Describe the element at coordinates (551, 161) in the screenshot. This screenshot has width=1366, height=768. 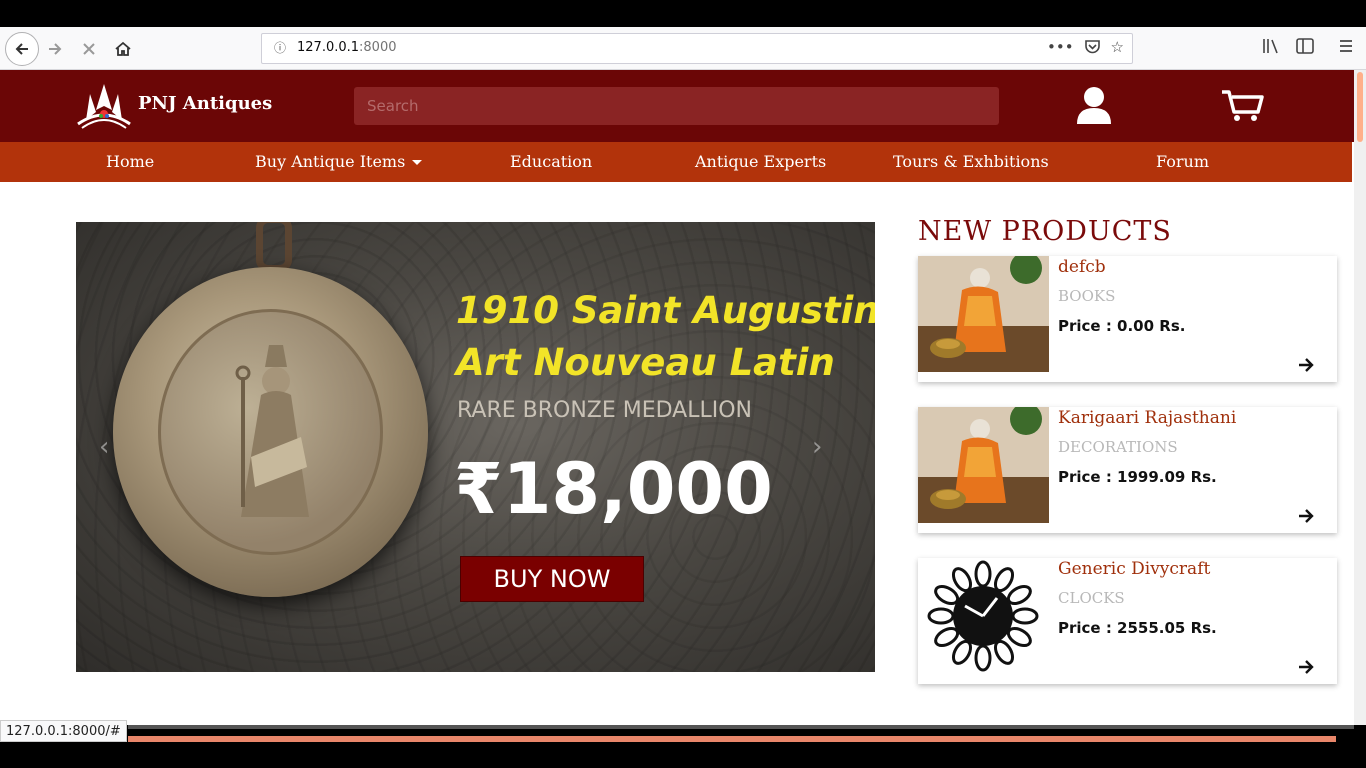
I see `nav-education: Education` at that location.